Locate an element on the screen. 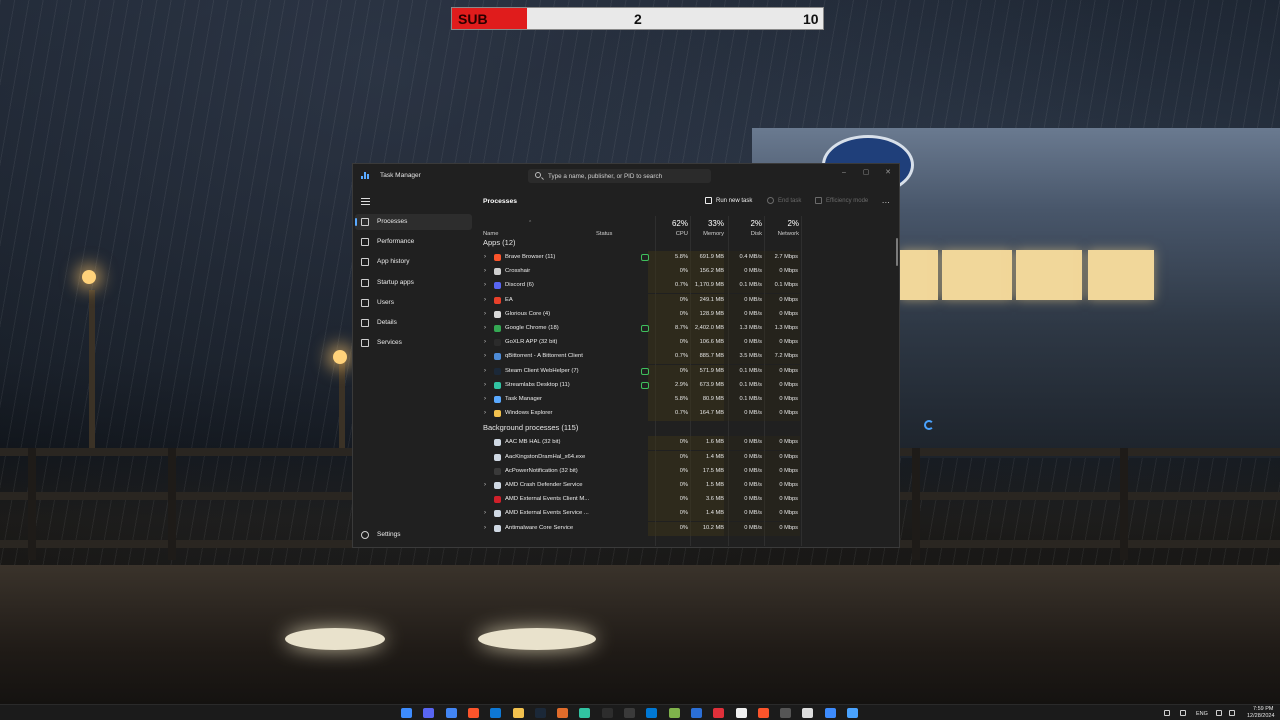 This screenshot has width=1280, height=720. language-indicator: ENG is located at coordinates (1202, 714).